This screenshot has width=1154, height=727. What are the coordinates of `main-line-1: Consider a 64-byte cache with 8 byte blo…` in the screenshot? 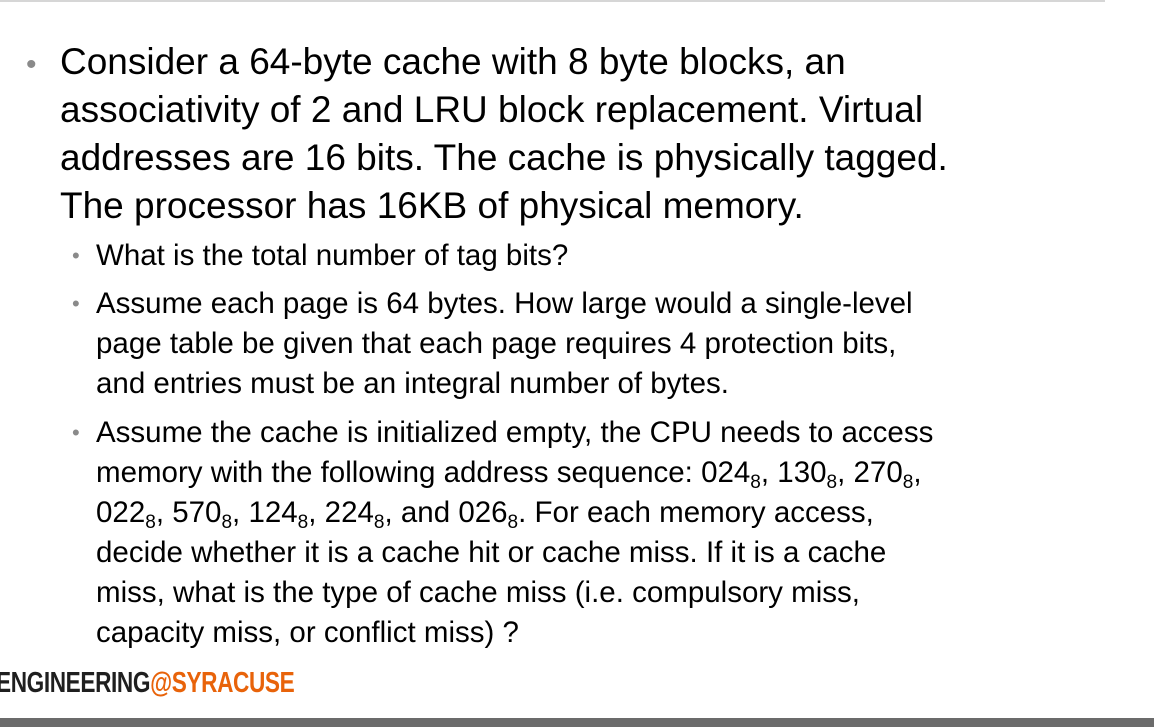 It's located at (453, 61).